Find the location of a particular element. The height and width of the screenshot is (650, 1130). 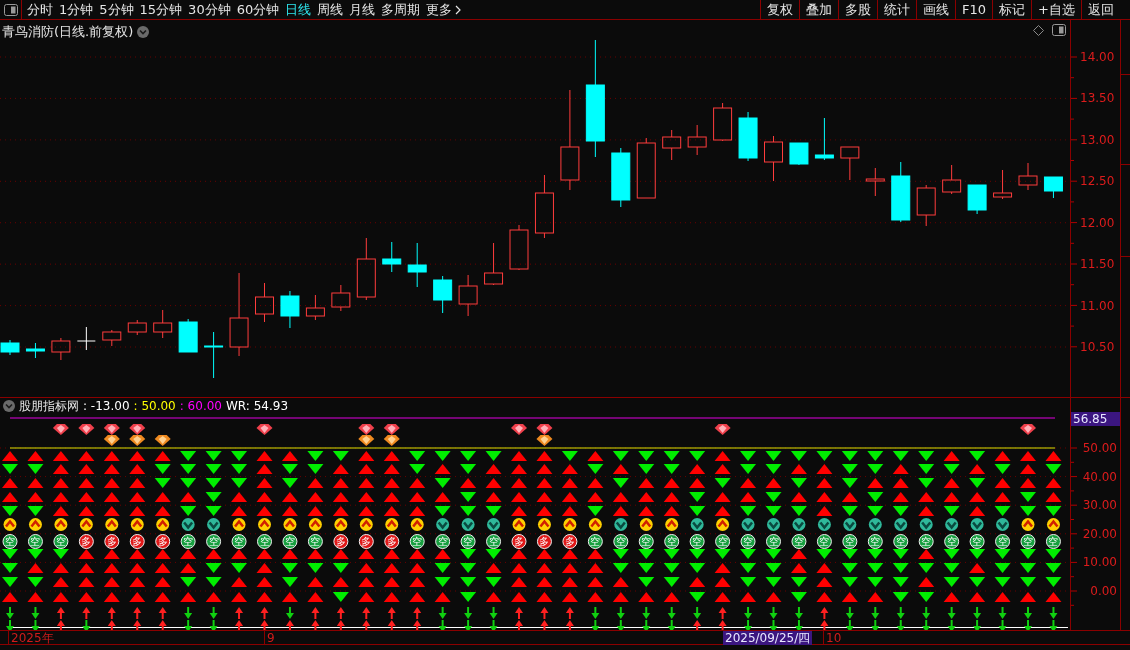

date-axis-label: 10 is located at coordinates (833, 638).